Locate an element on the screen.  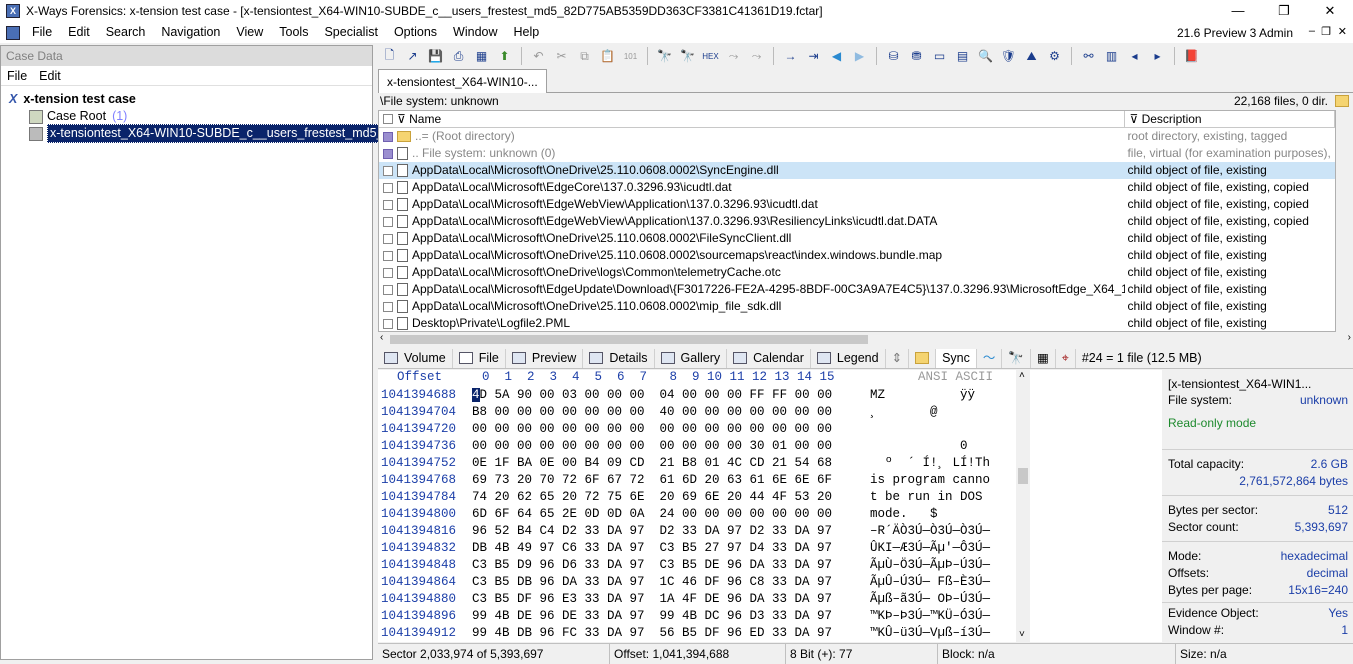
hex-ascii: t be run in DOS is located at coordinates (926, 497).